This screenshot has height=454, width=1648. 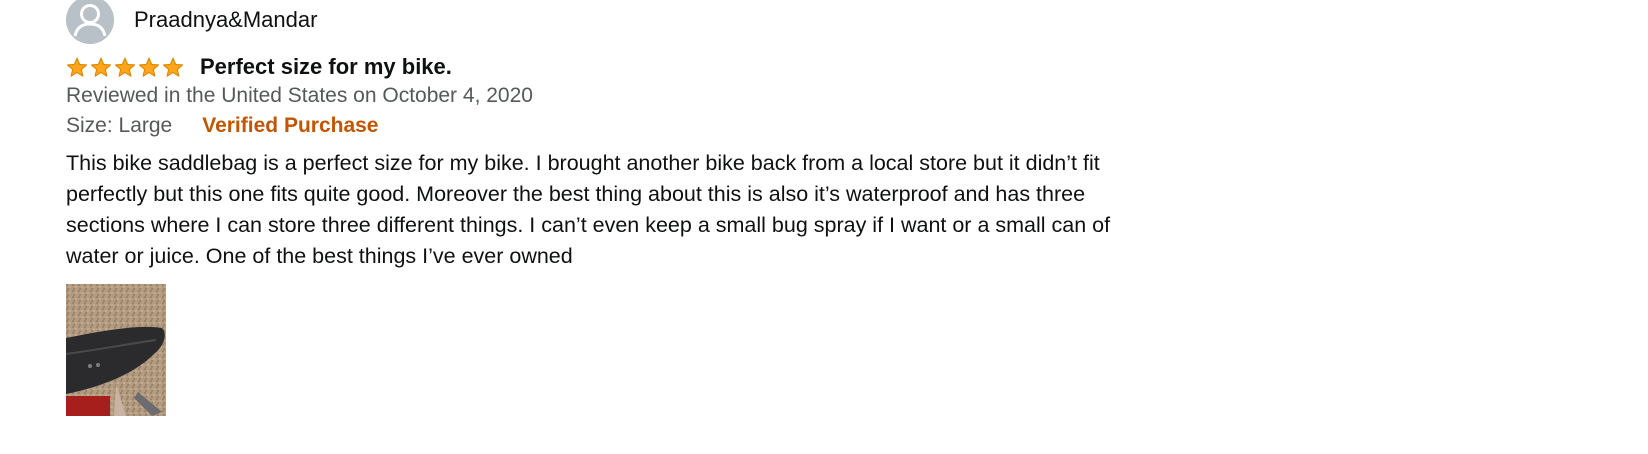 I want to click on review-meta: Size: Large Verified Purchase, so click(x=222, y=126).